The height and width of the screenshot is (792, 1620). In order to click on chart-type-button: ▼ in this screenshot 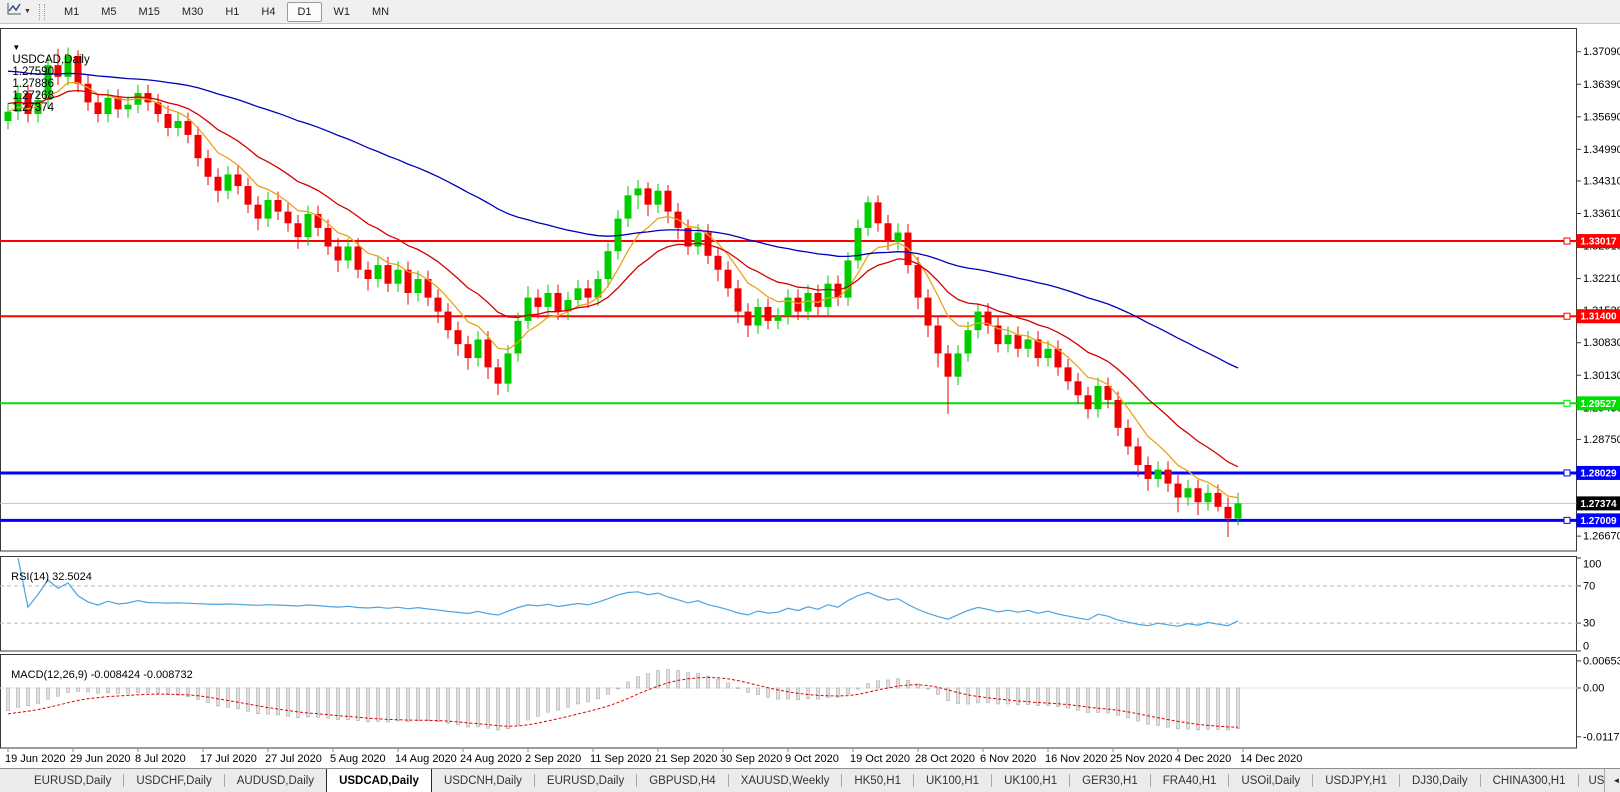, I will do `click(19, 11)`.